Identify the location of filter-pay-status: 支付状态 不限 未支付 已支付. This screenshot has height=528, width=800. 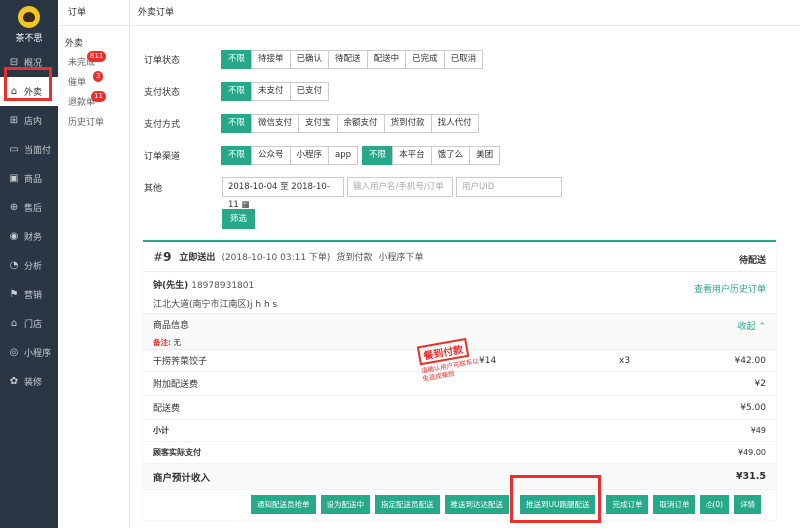
(237, 91).